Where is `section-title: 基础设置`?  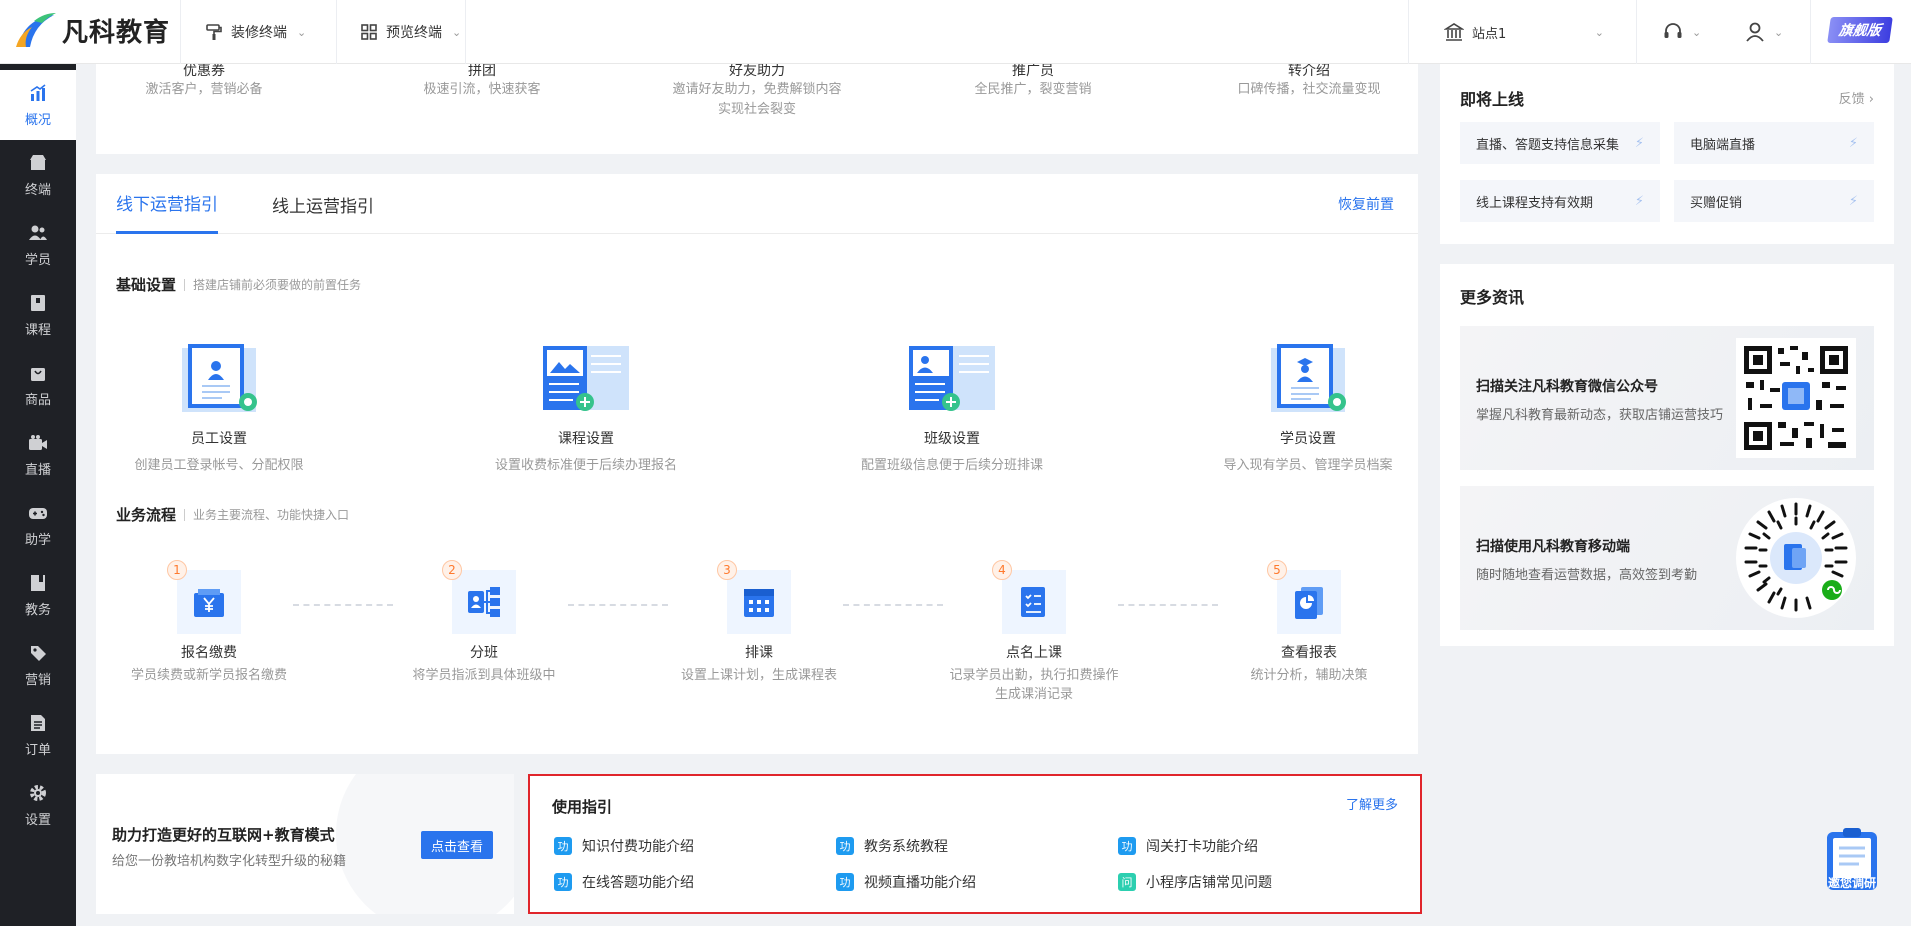 section-title: 基础设置 is located at coordinates (146, 285).